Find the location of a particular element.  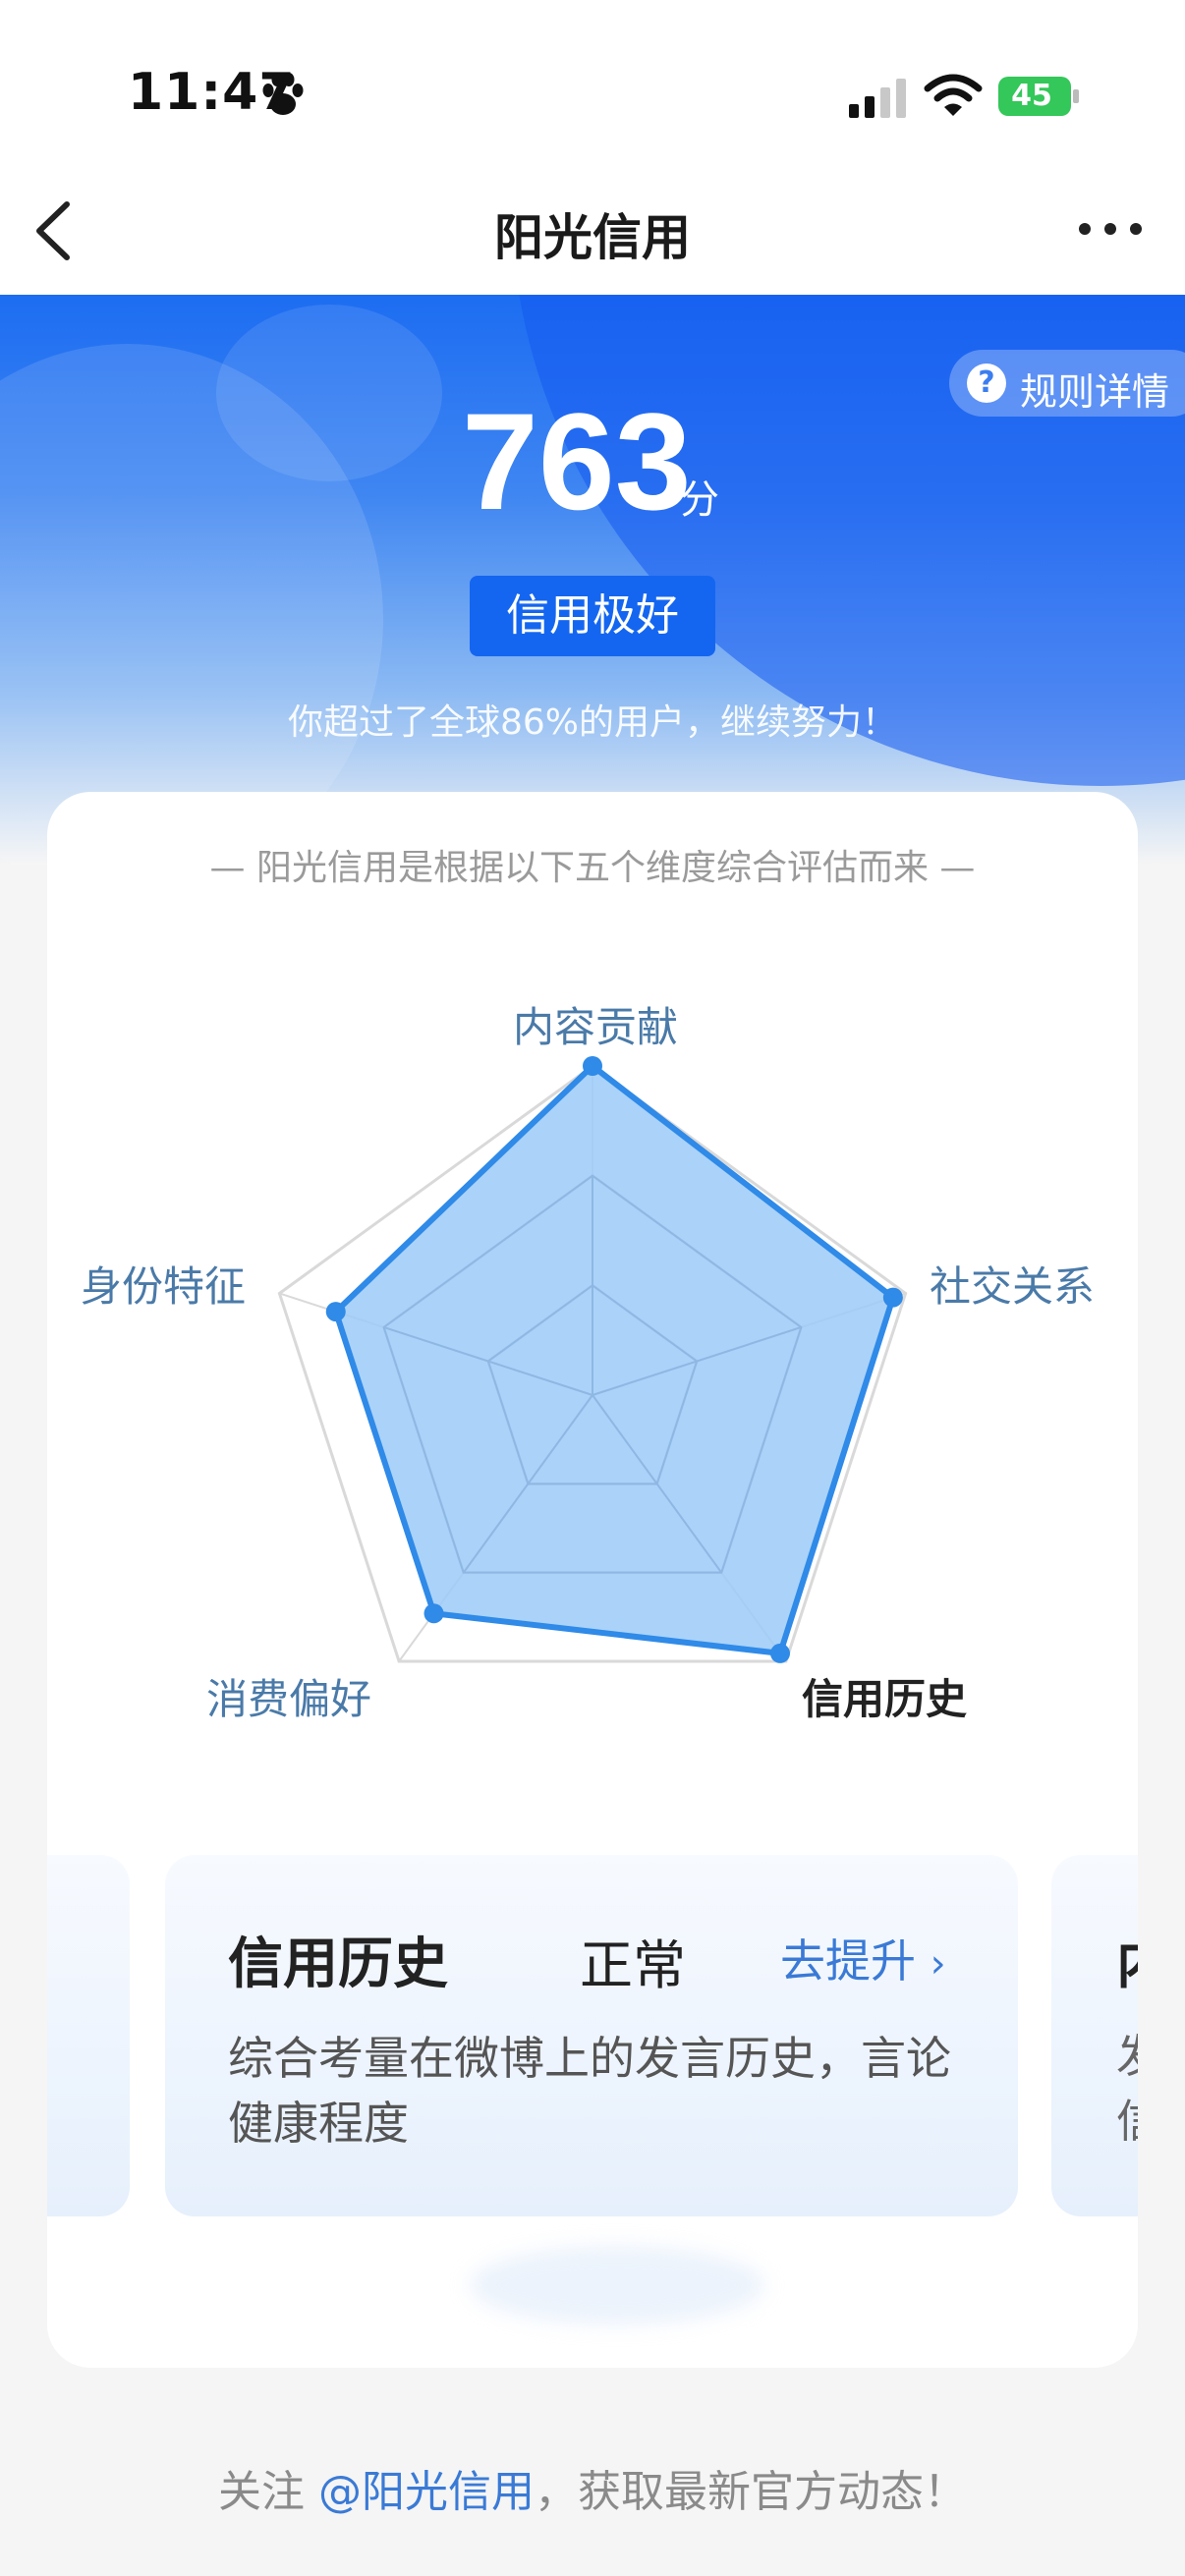

more-options-icon is located at coordinates (1111, 229).